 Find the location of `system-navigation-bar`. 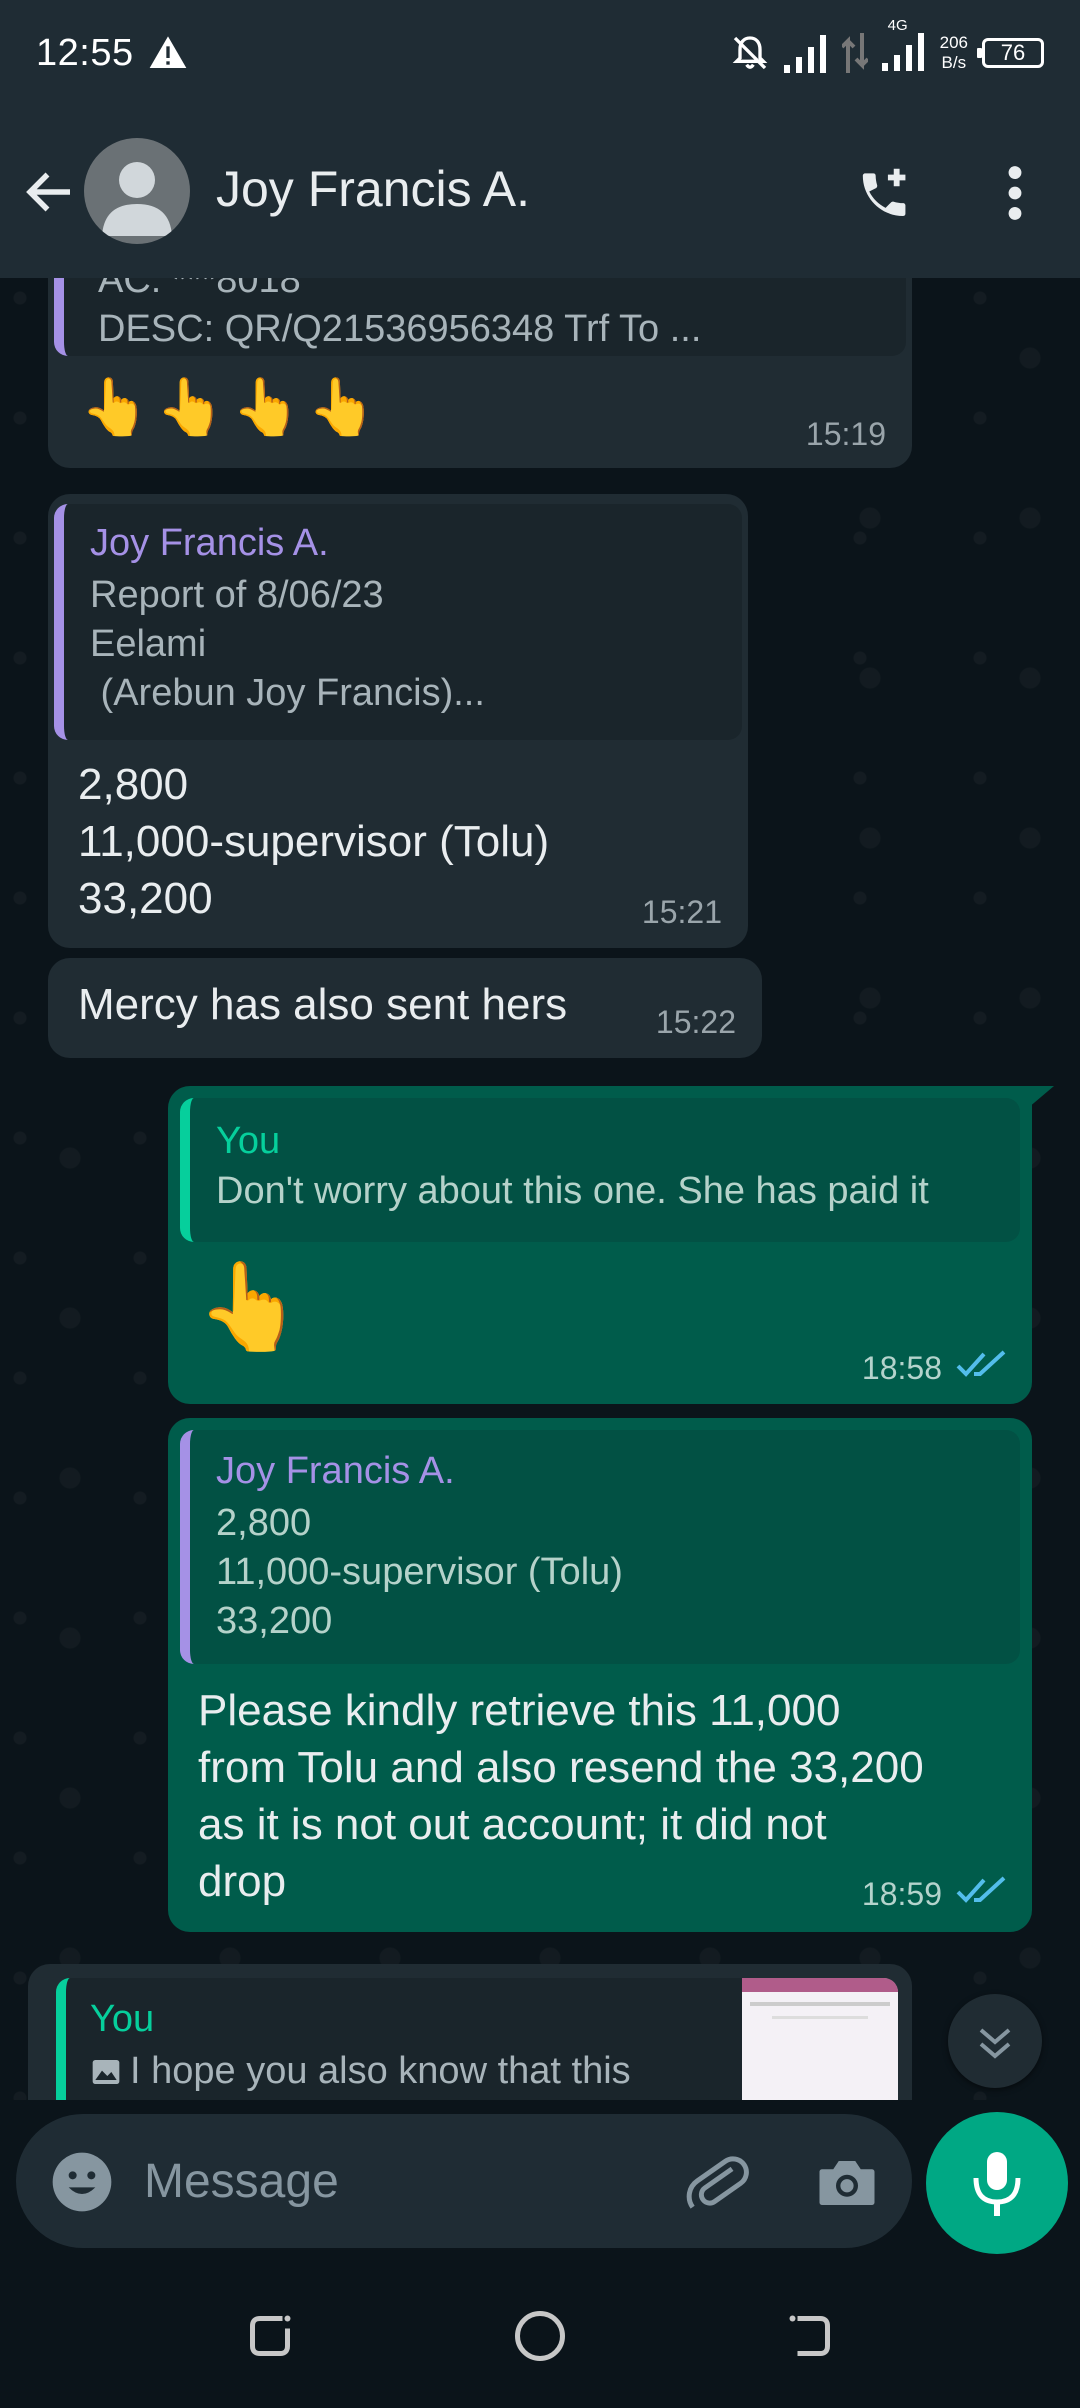

system-navigation-bar is located at coordinates (540, 2336).